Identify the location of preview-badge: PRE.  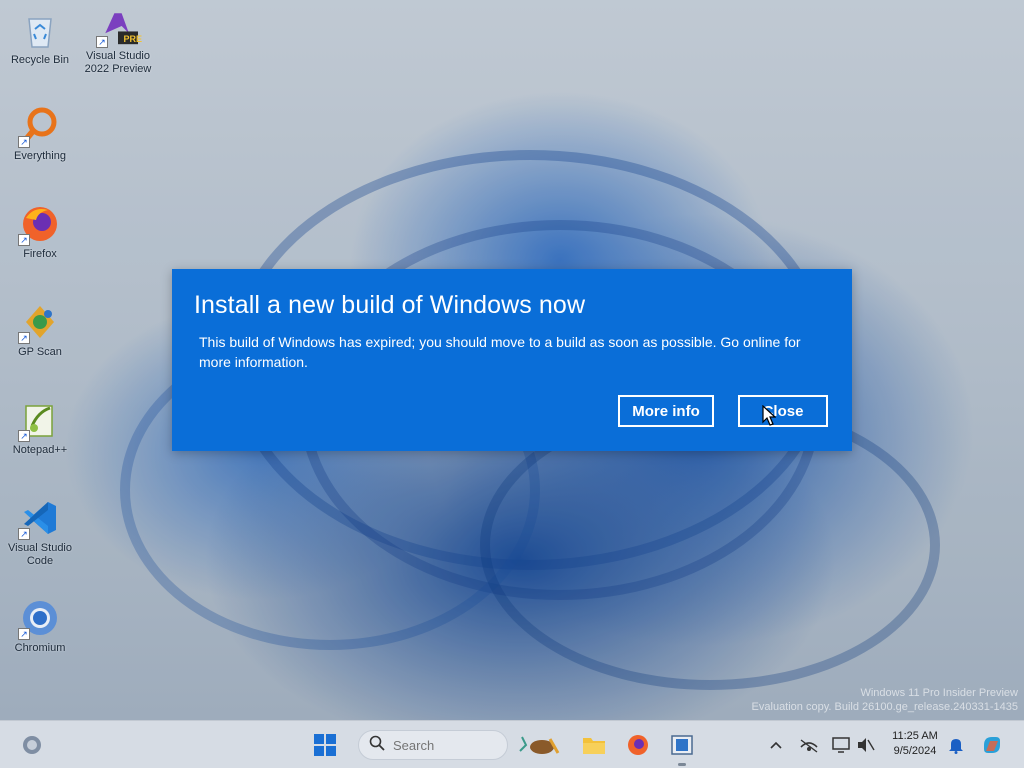
(132, 39).